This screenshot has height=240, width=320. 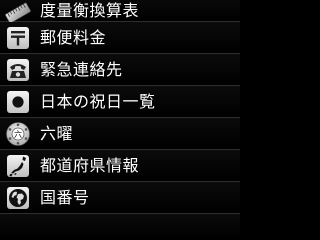 What do you see at coordinates (120, 198) in the screenshot?
I see `list-item-country-codes: 国番号` at bounding box center [120, 198].